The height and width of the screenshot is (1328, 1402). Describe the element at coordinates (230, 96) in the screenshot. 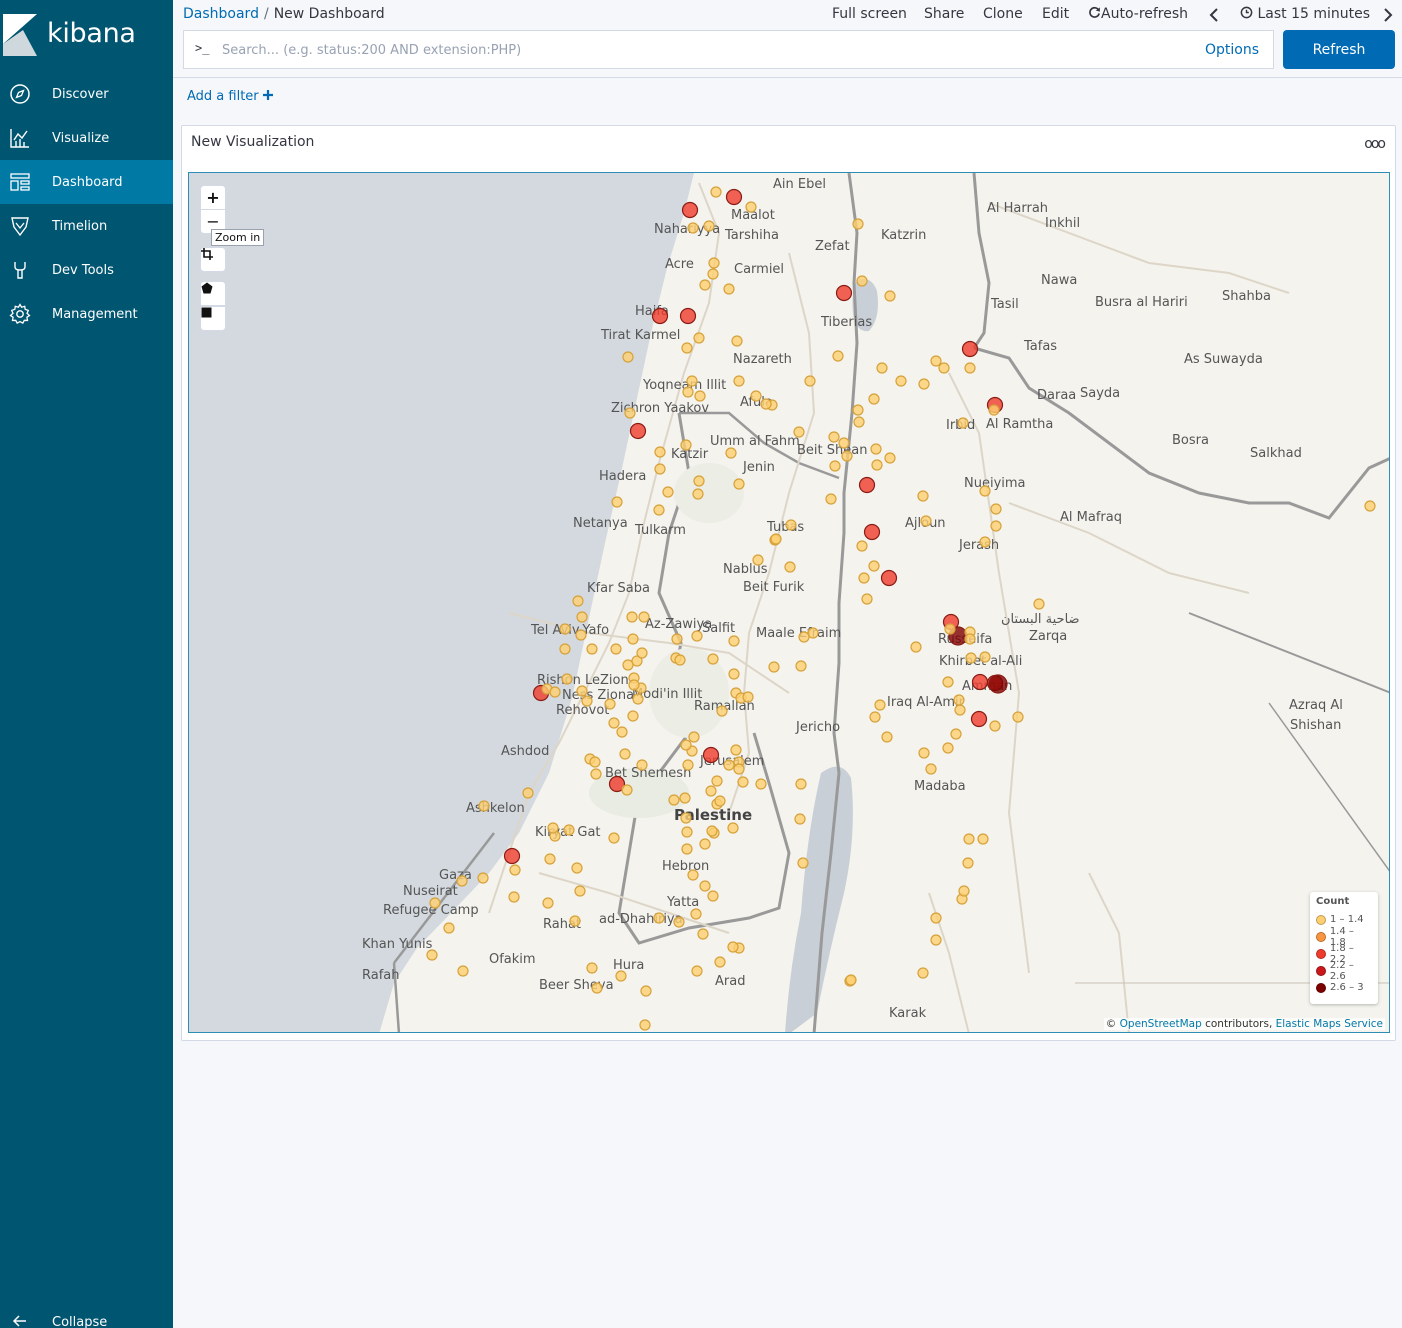

I see `add-filter-button: Add a filter` at that location.